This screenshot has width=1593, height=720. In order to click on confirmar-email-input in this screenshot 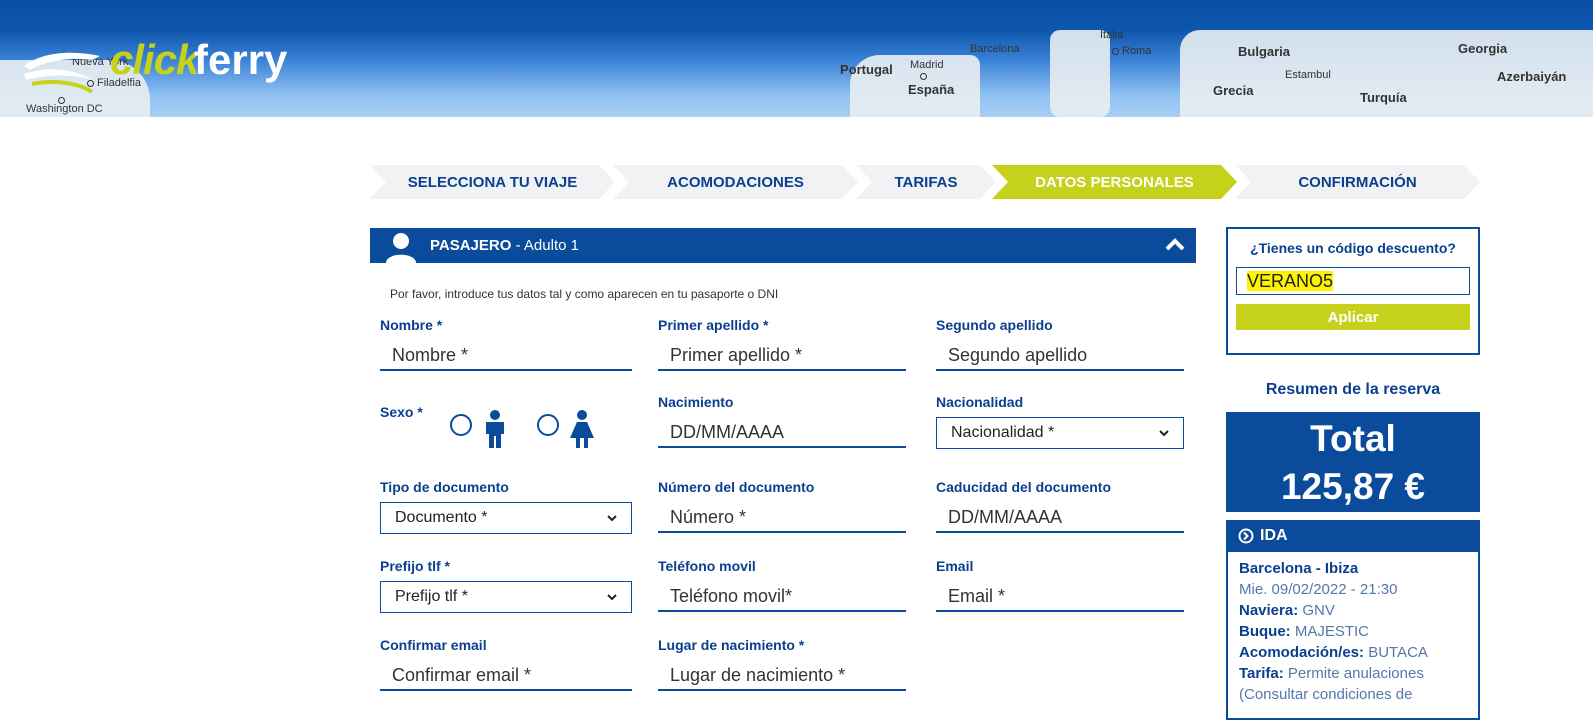, I will do `click(506, 676)`.